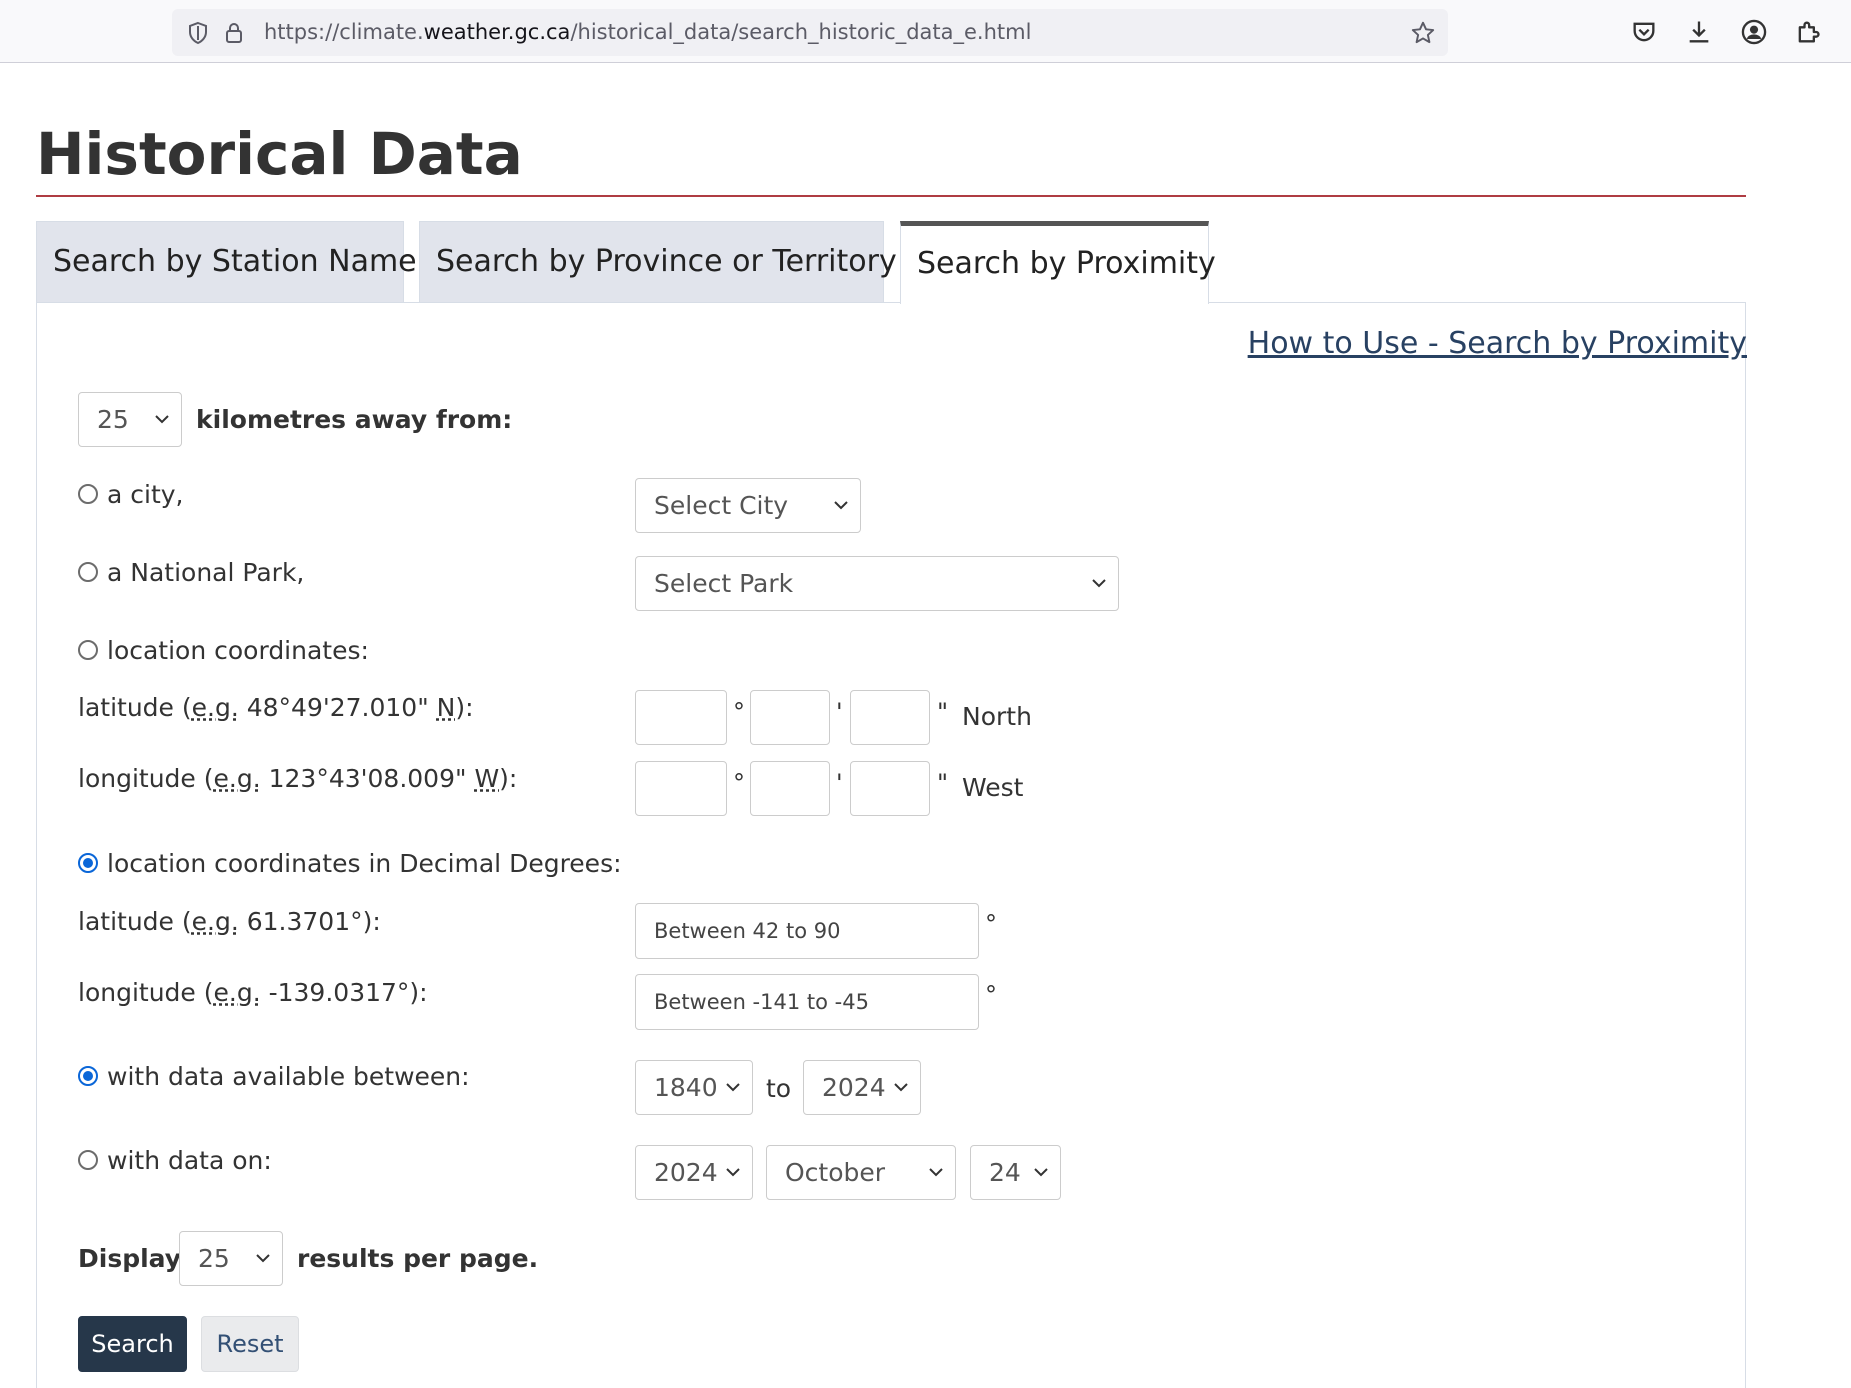  Describe the element at coordinates (891, 196) in the screenshot. I see `title-divider` at that location.